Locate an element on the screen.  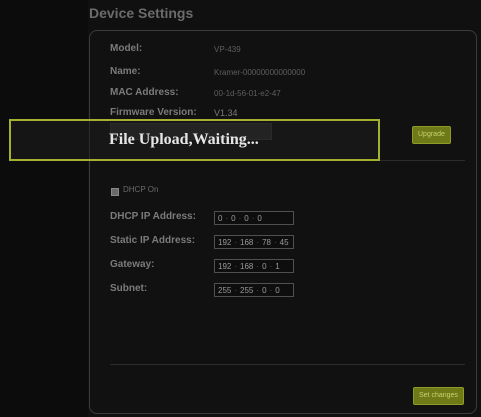
dhcp-ip-input: 0 · 0 · 0 · 0 is located at coordinates (254, 218).